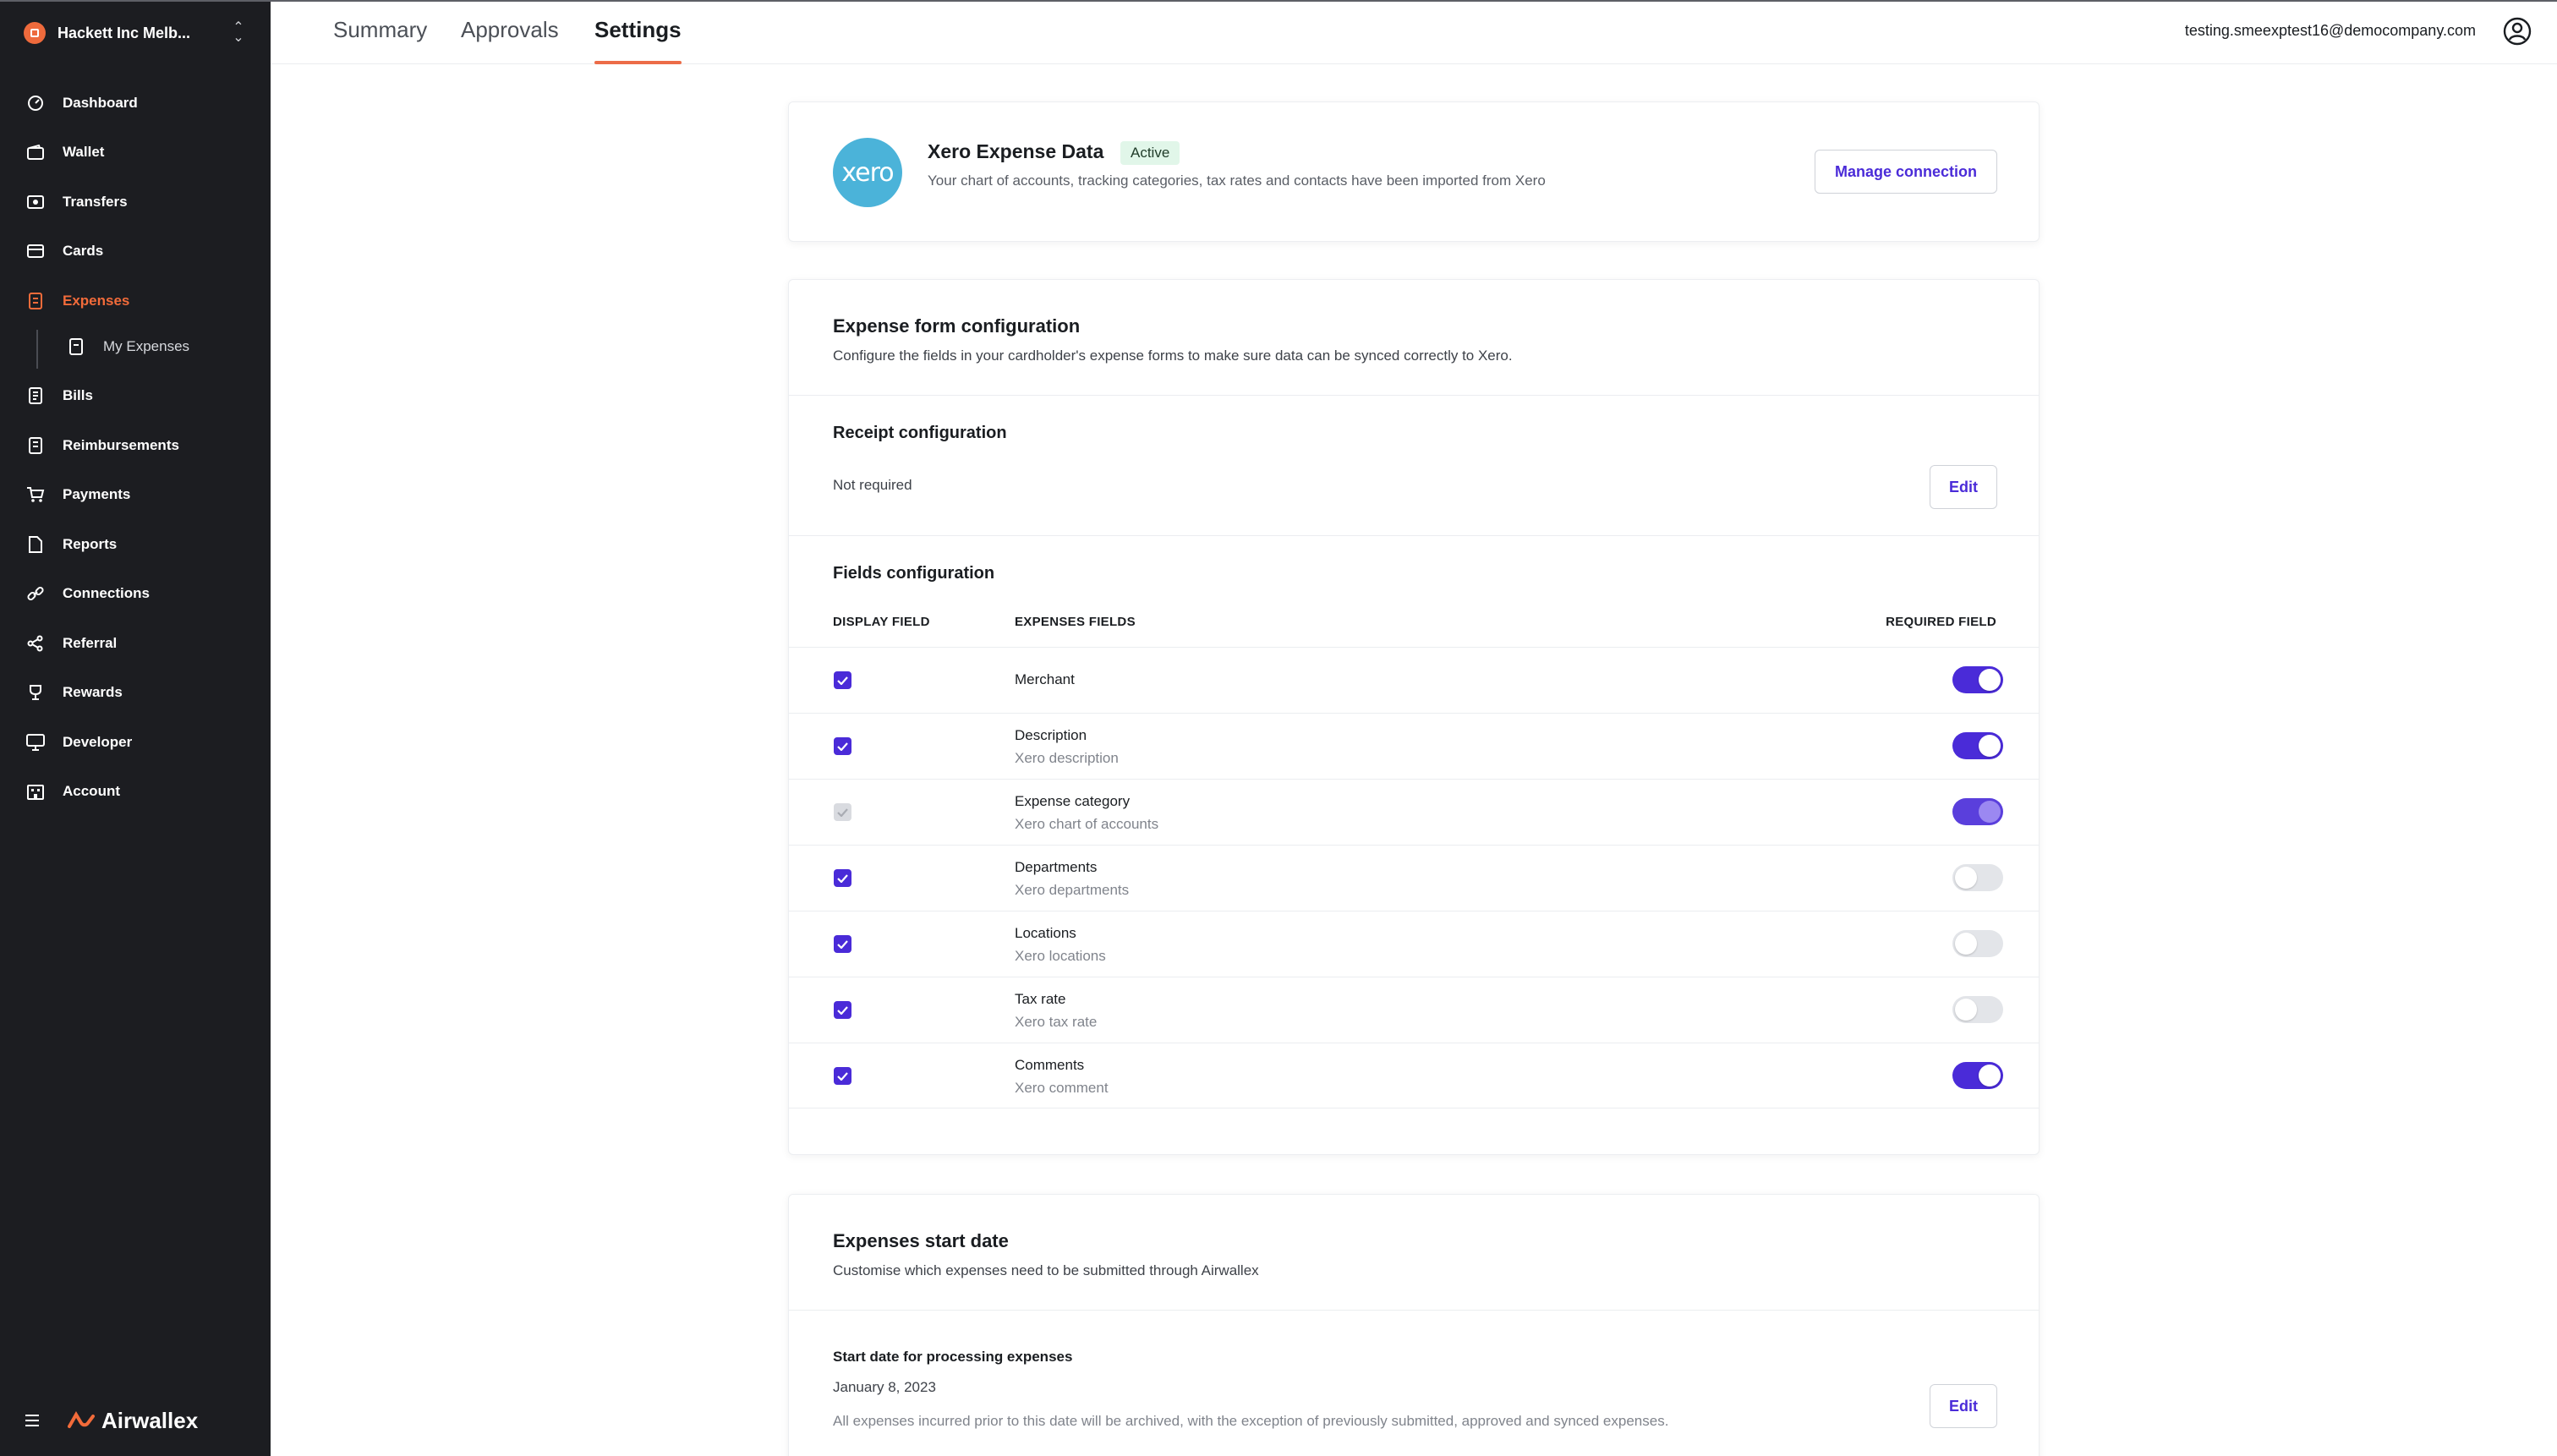  What do you see at coordinates (1963, 487) in the screenshot?
I see `receipt-edit-button: Edit` at bounding box center [1963, 487].